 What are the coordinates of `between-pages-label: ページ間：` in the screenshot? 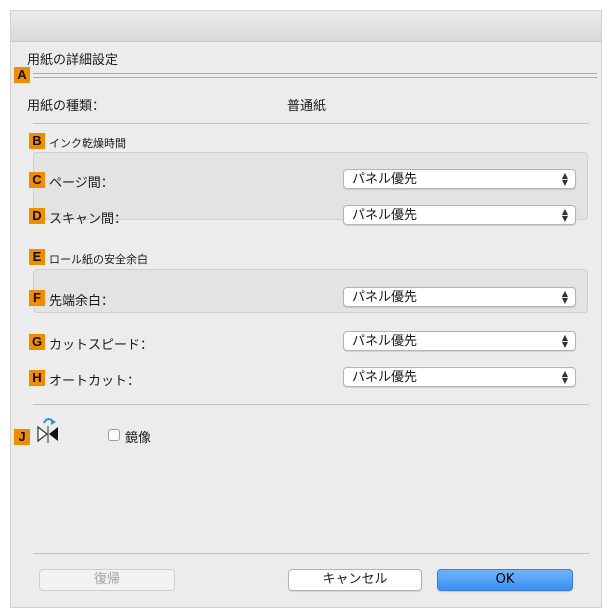 It's located at (81, 183).